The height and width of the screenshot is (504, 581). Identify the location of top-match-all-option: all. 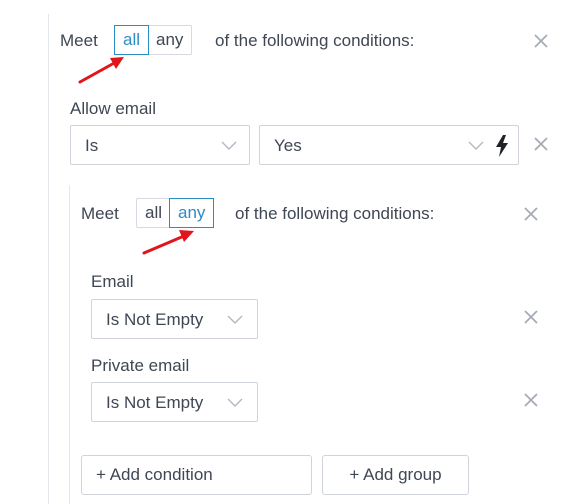
(131, 40).